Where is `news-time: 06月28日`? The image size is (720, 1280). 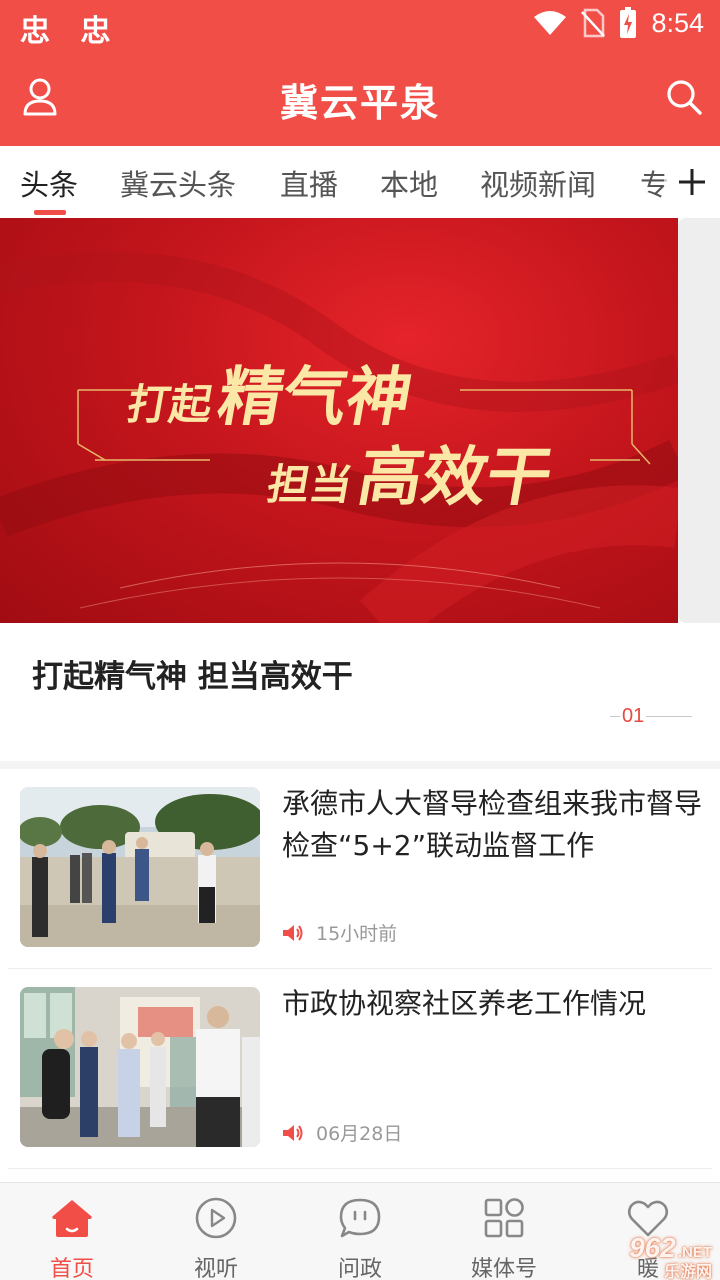 news-time: 06月28日 is located at coordinates (359, 1134).